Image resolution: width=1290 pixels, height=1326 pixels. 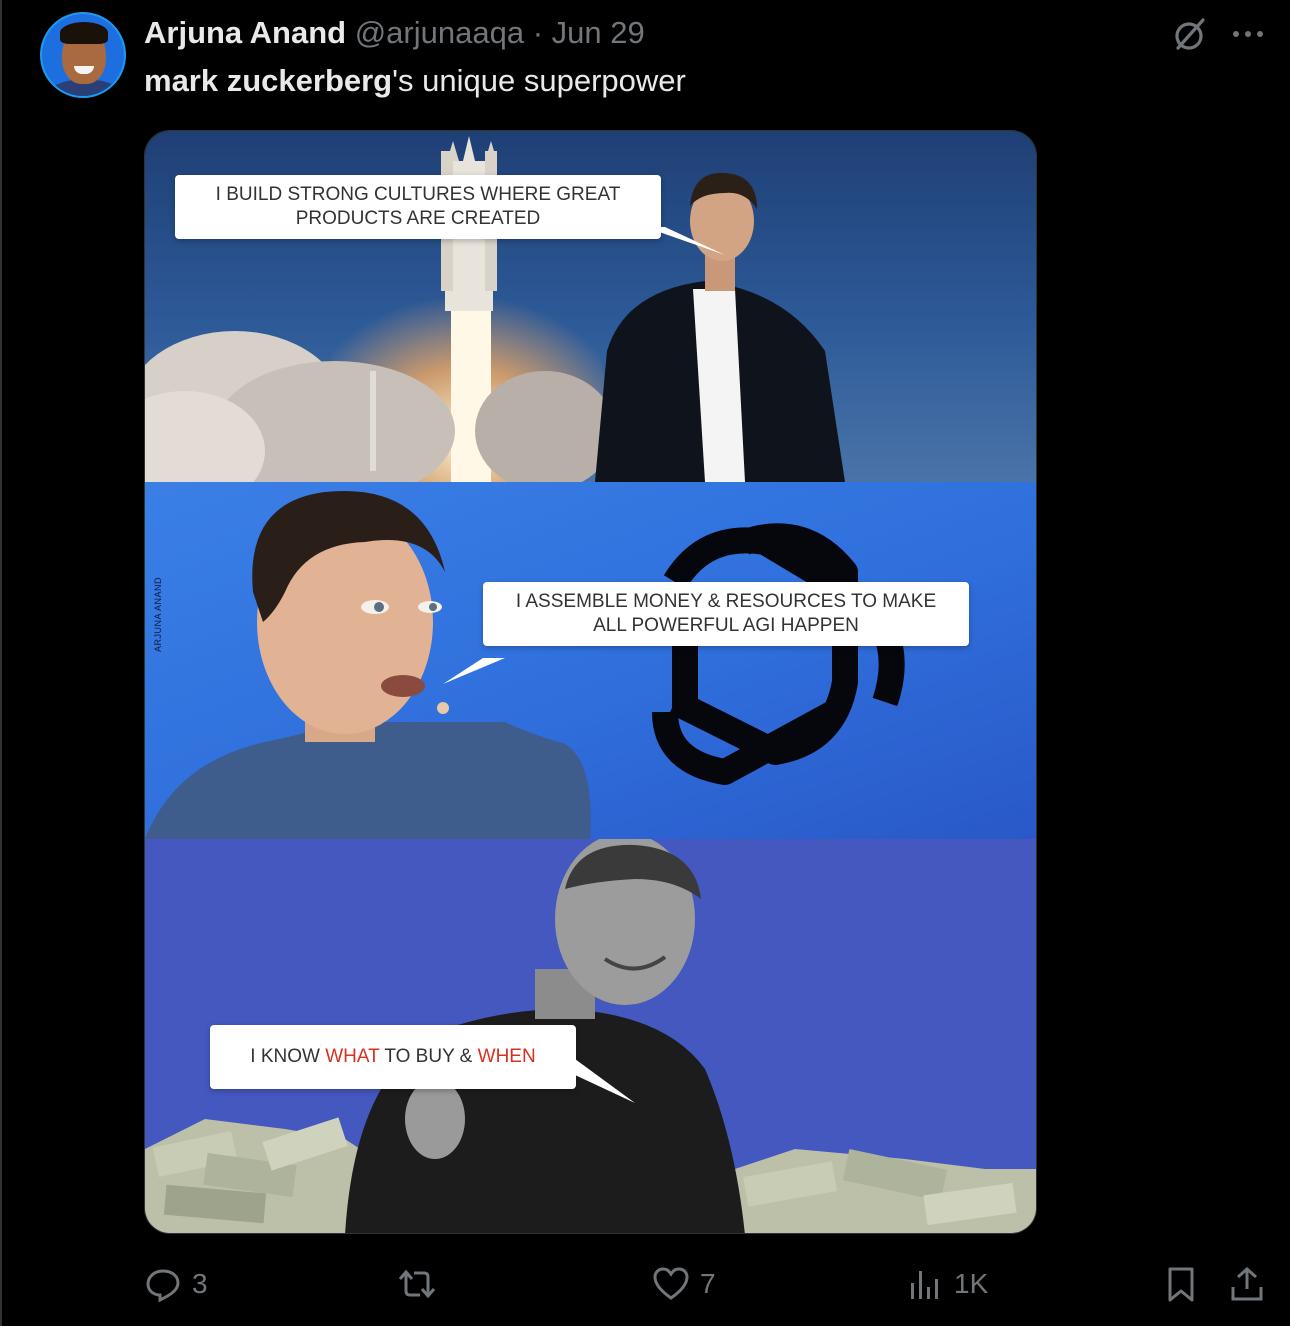 I want to click on money-pile-left, so click(x=260, y=1175).